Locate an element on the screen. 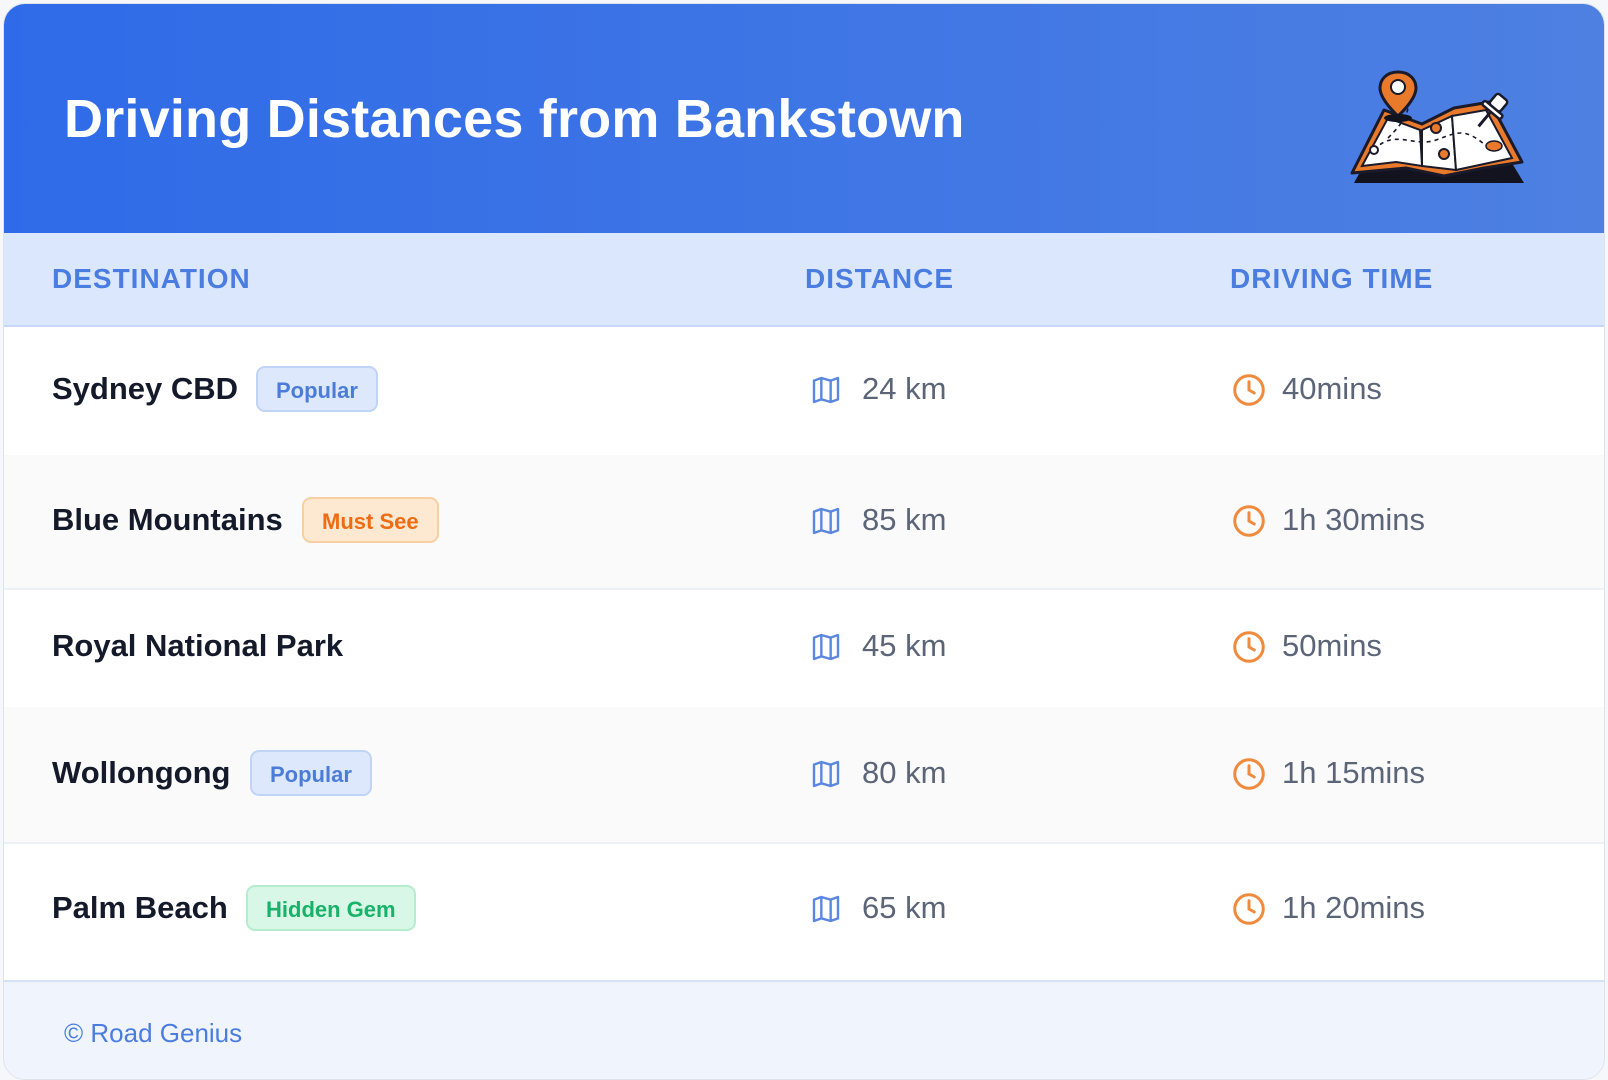  badge-hidden-gem: Hidden Gem is located at coordinates (331, 908).